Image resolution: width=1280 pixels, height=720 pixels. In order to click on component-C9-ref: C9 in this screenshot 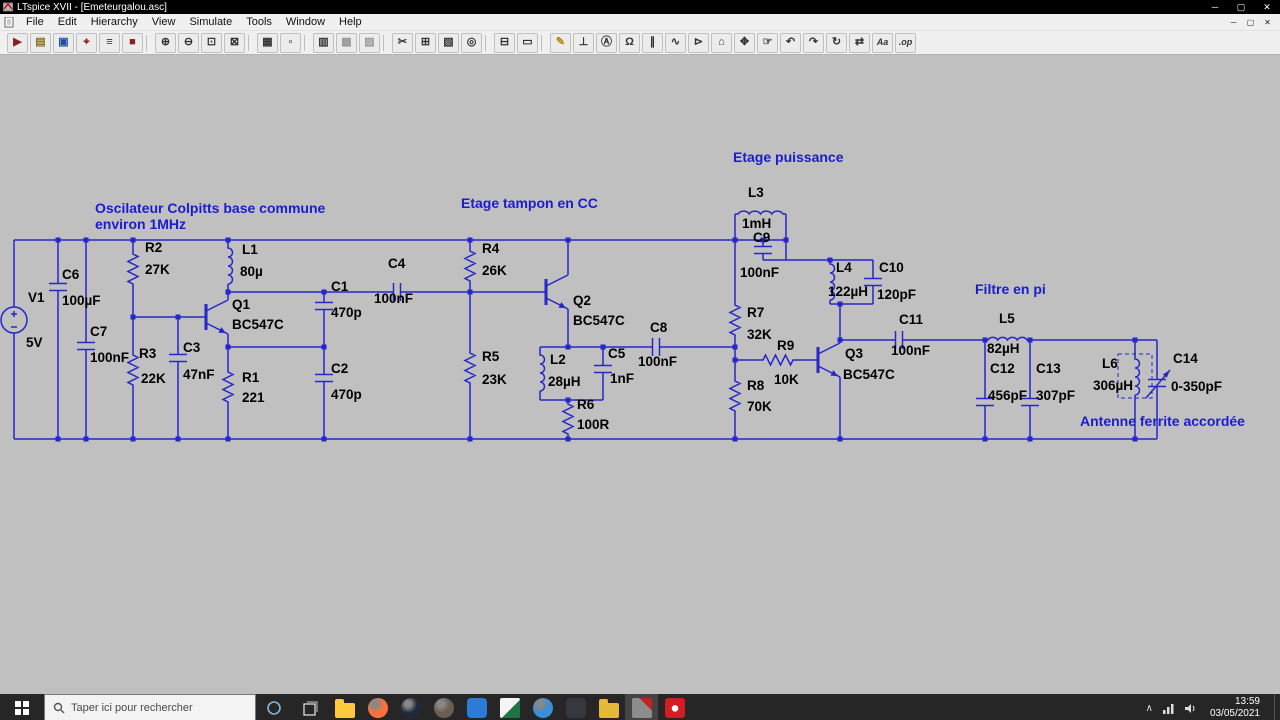, I will do `click(761, 237)`.